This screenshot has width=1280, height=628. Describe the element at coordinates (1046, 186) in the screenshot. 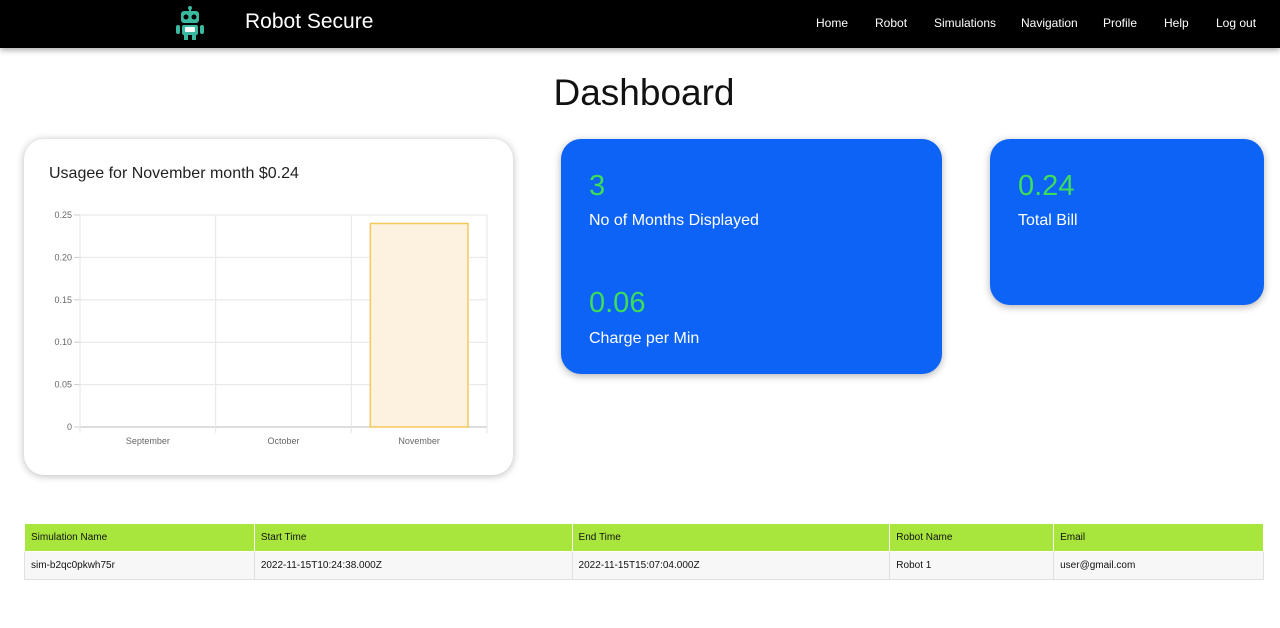

I see `total-bill-value: 0.24` at that location.